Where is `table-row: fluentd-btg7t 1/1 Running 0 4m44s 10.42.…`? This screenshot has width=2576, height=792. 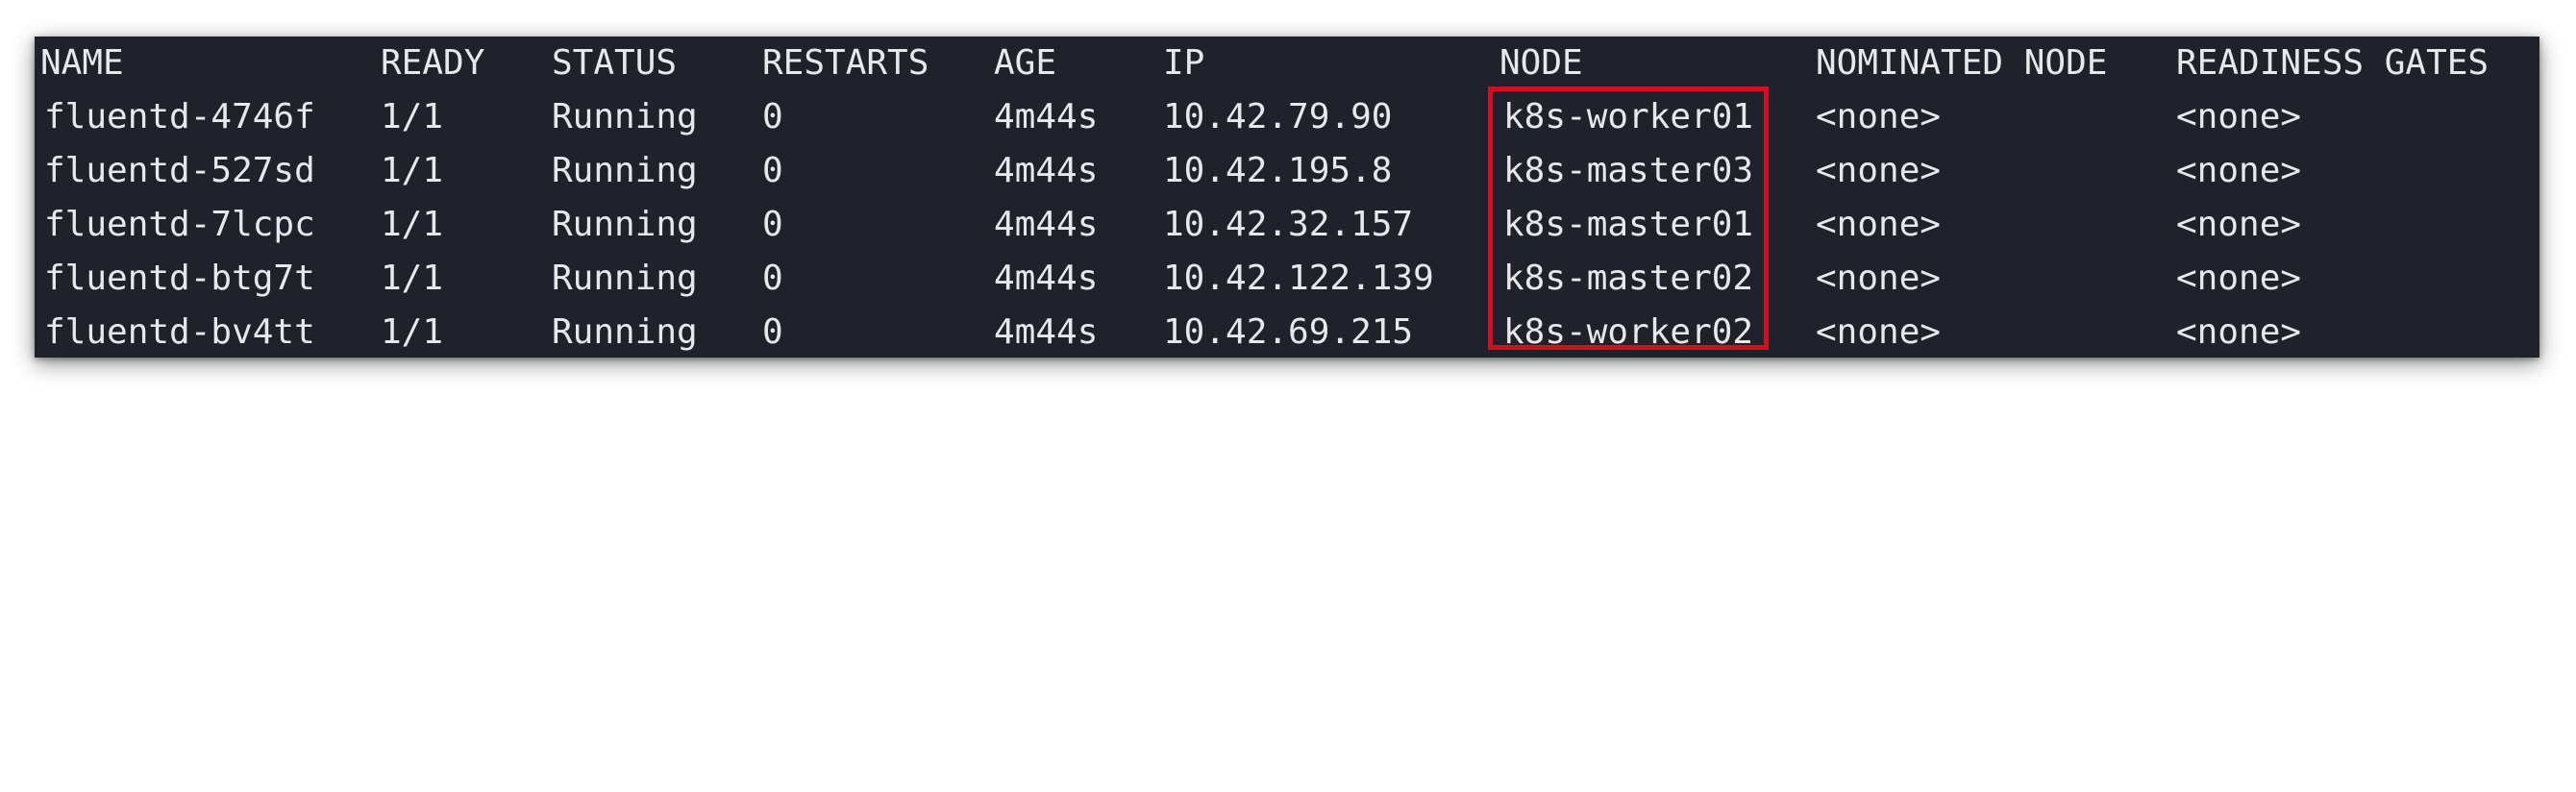
table-row: fluentd-btg7t 1/1 Running 0 4m44s 10.42.… is located at coordinates (1287, 279).